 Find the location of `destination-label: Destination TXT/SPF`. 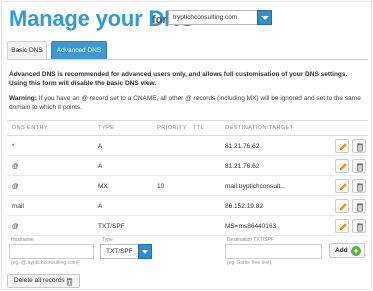

destination-label: Destination TXT/SPF is located at coordinates (250, 240).